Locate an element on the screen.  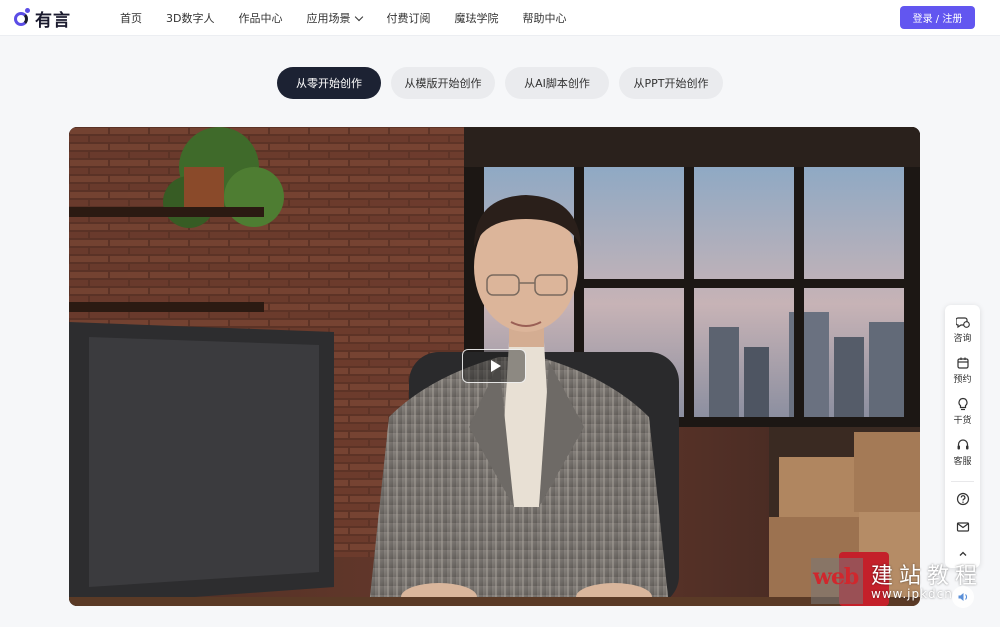
chevron-up-icon is located at coordinates (962, 553).